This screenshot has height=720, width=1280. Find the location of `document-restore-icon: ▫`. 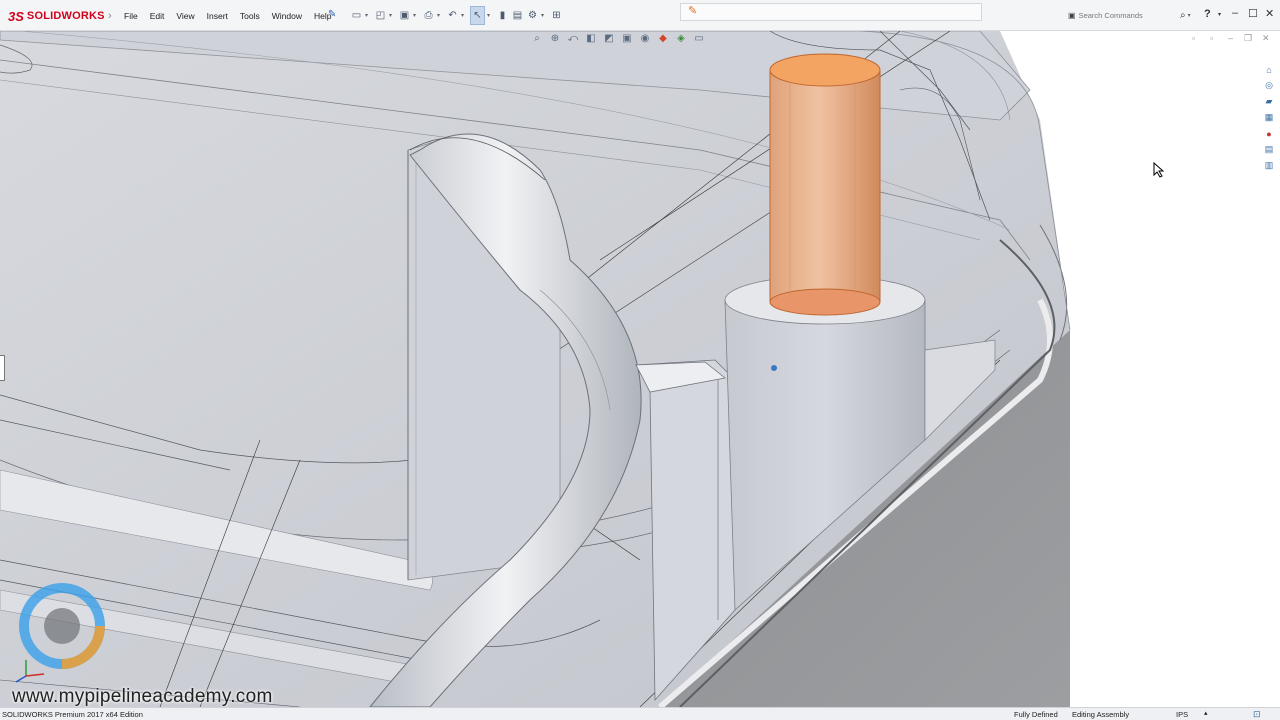

document-restore-icon: ▫ is located at coordinates (1193, 38).